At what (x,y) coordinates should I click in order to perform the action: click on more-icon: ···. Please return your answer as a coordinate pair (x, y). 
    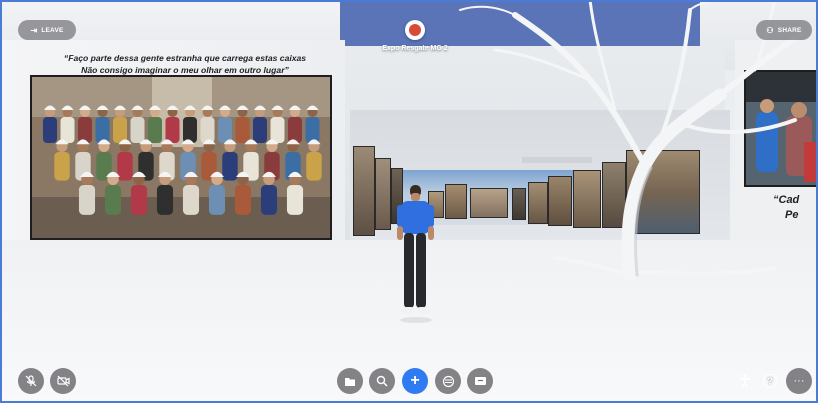
    Looking at the image, I should click on (799, 381).